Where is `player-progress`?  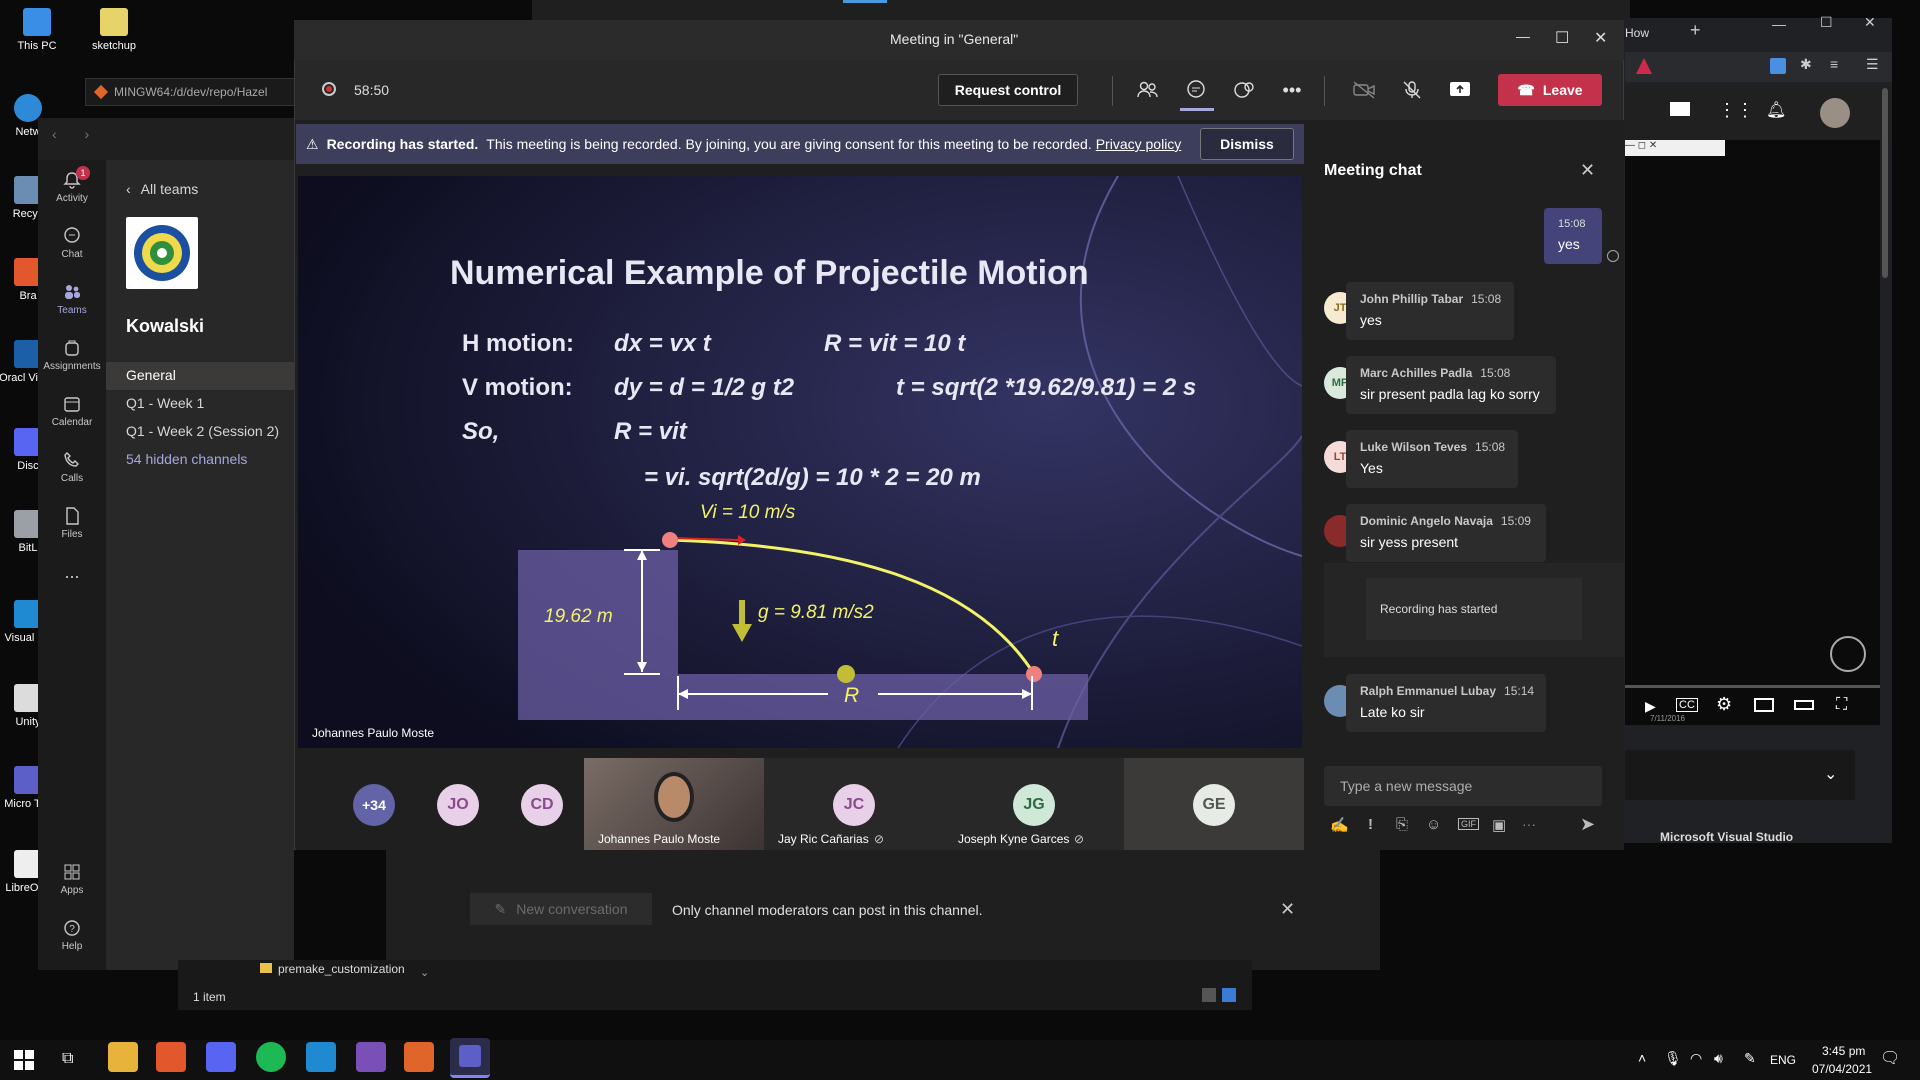 player-progress is located at coordinates (1752, 686).